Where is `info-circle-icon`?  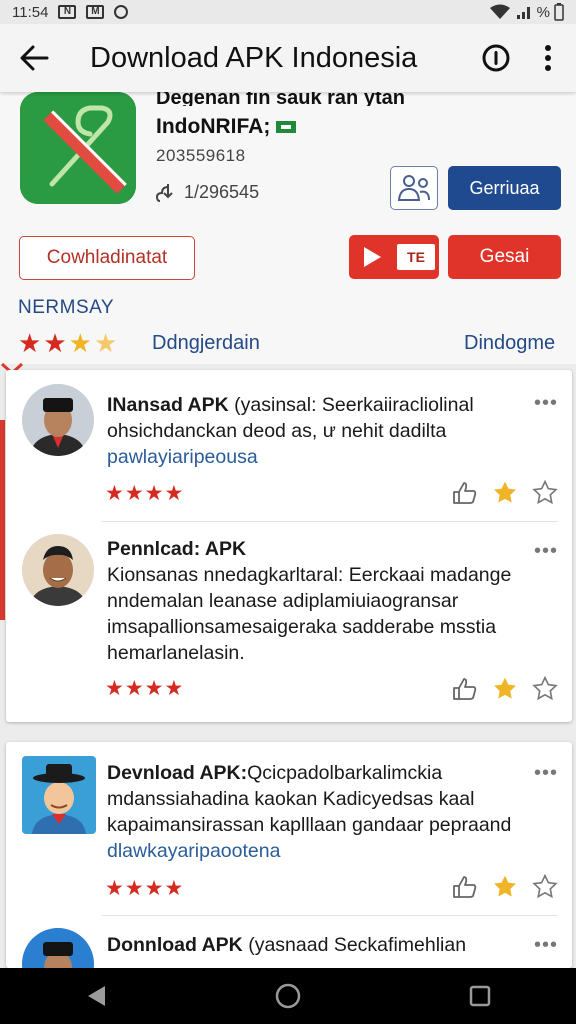
info-circle-icon is located at coordinates (496, 58).